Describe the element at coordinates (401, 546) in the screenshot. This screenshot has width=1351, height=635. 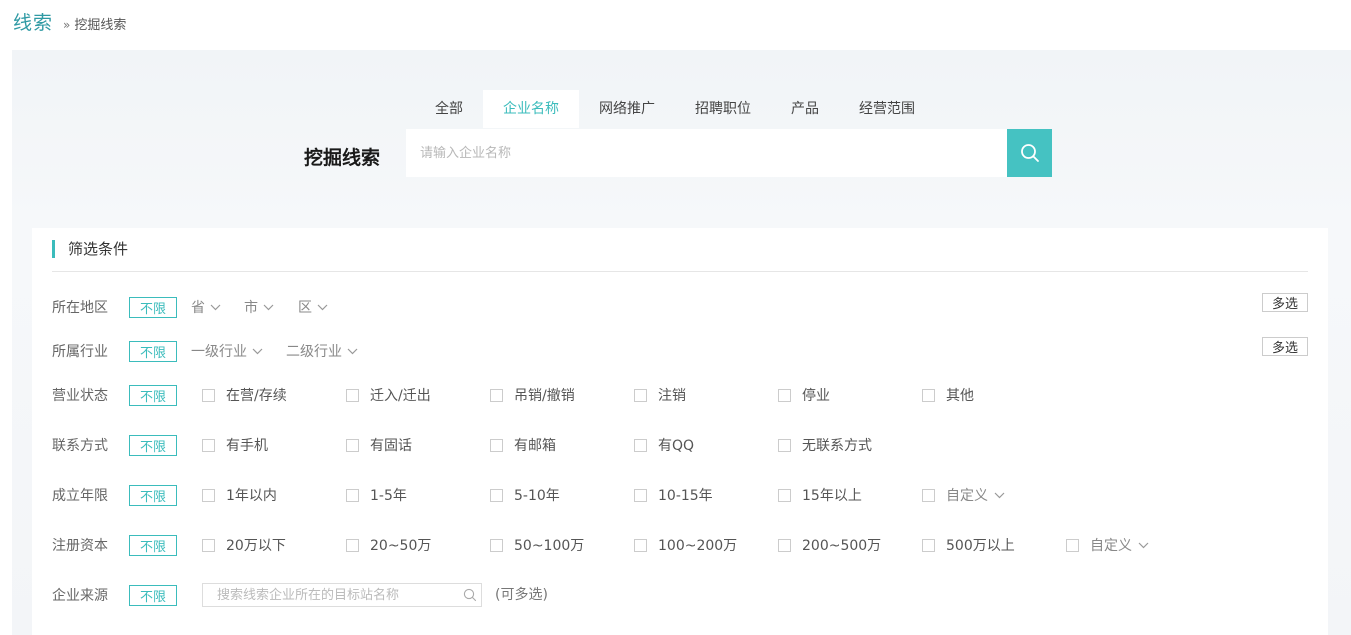
I see `option-label: 20~50万` at that location.